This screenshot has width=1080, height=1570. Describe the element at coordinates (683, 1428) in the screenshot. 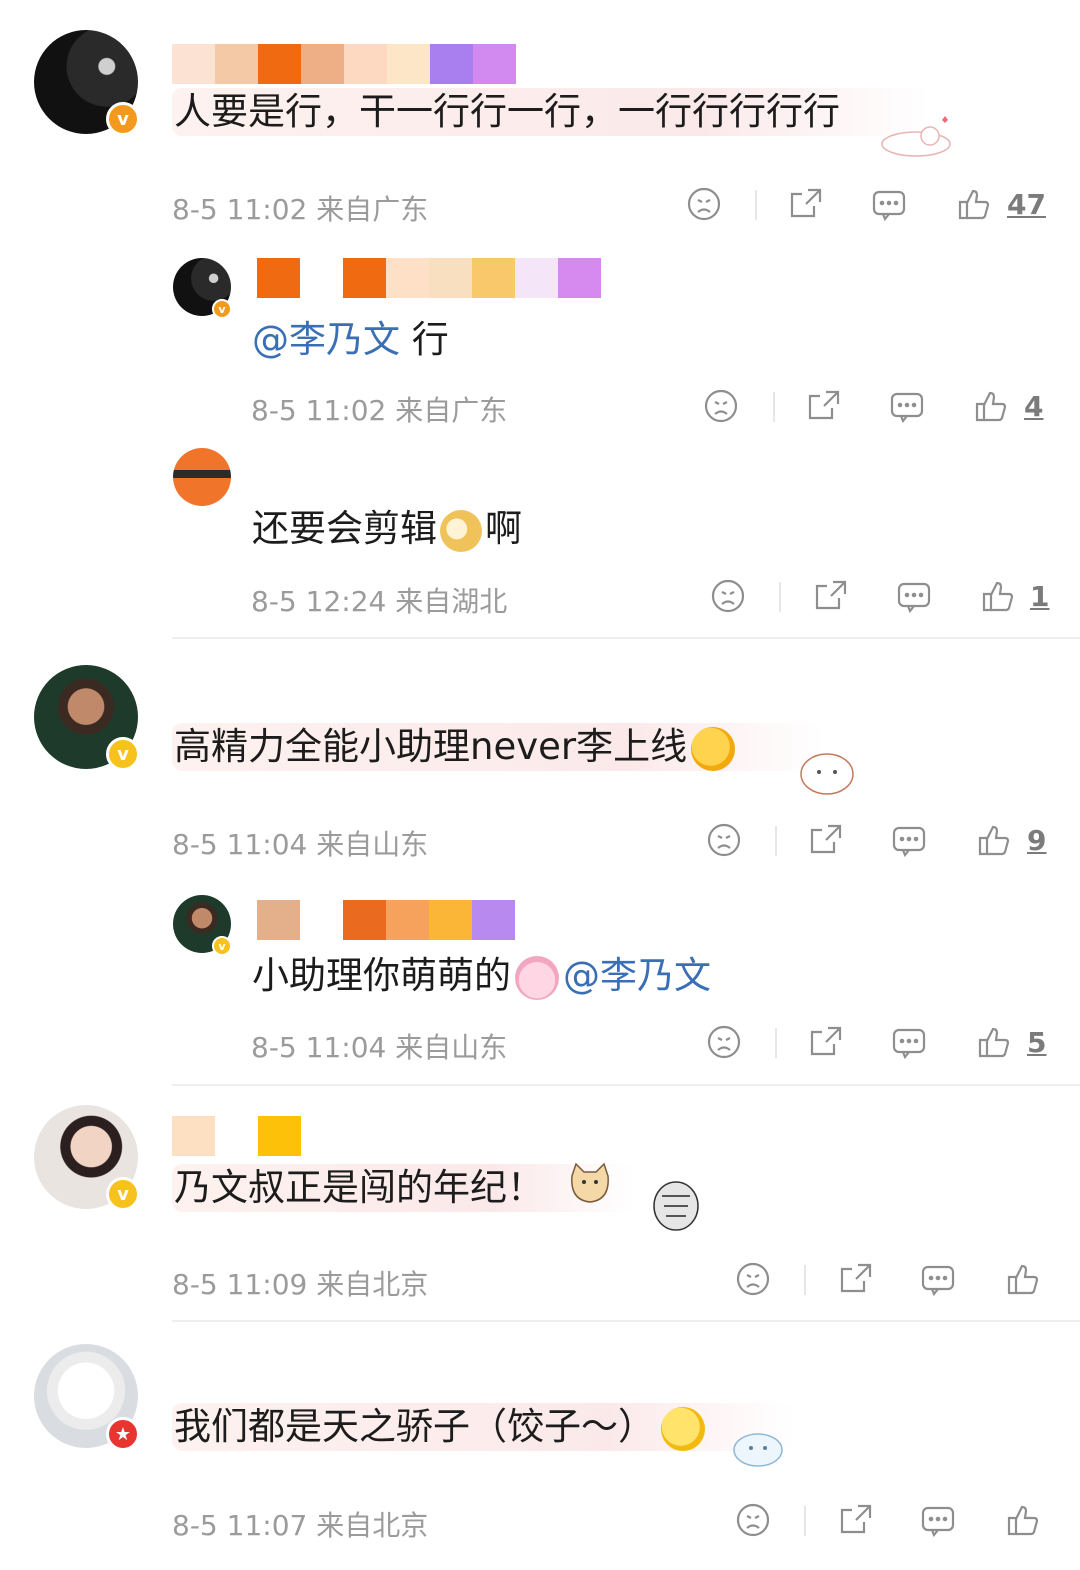

I see `grin-emoji` at that location.